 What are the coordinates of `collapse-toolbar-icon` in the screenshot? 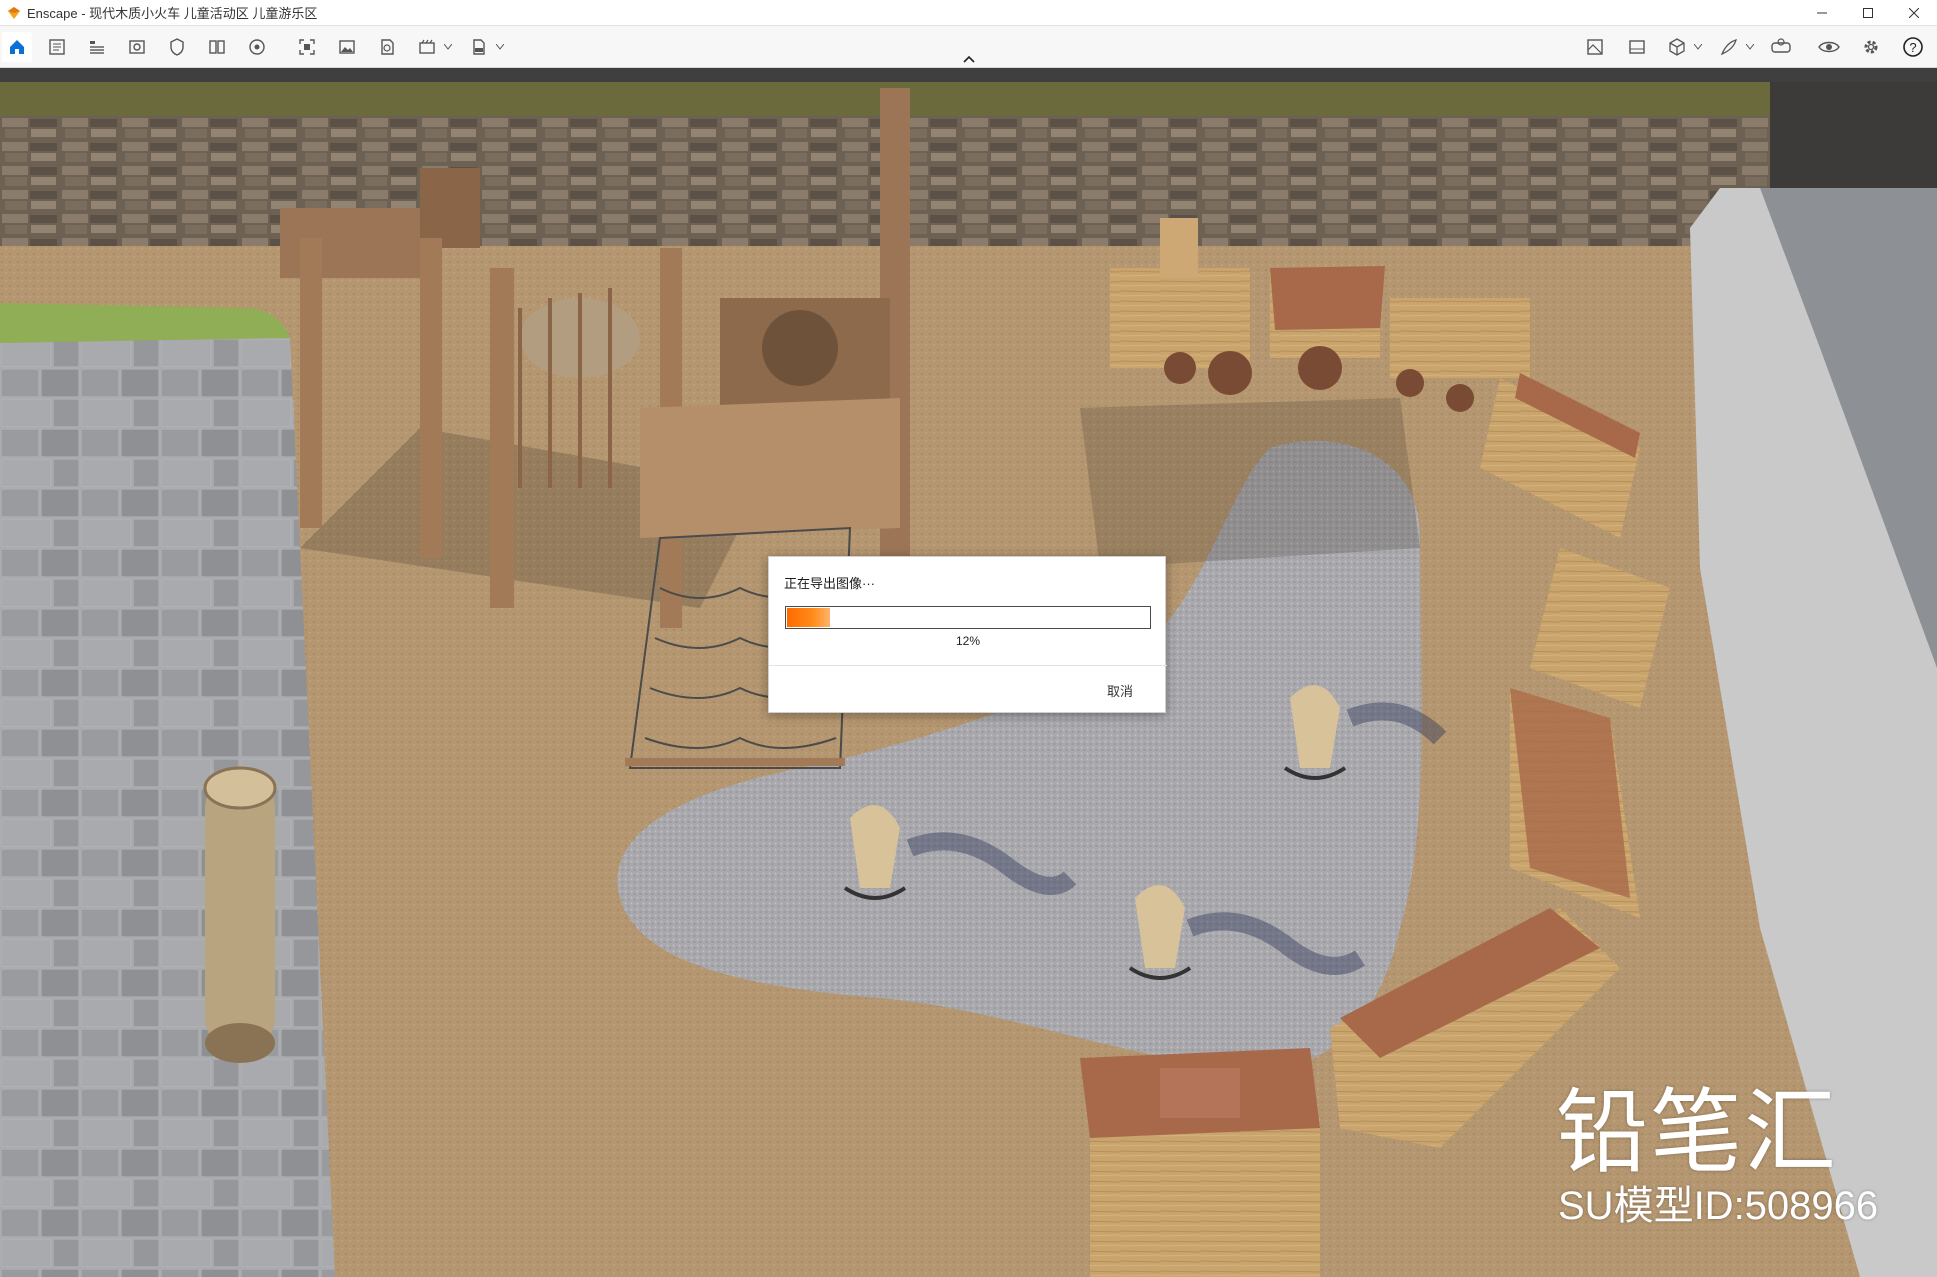 It's located at (969, 59).